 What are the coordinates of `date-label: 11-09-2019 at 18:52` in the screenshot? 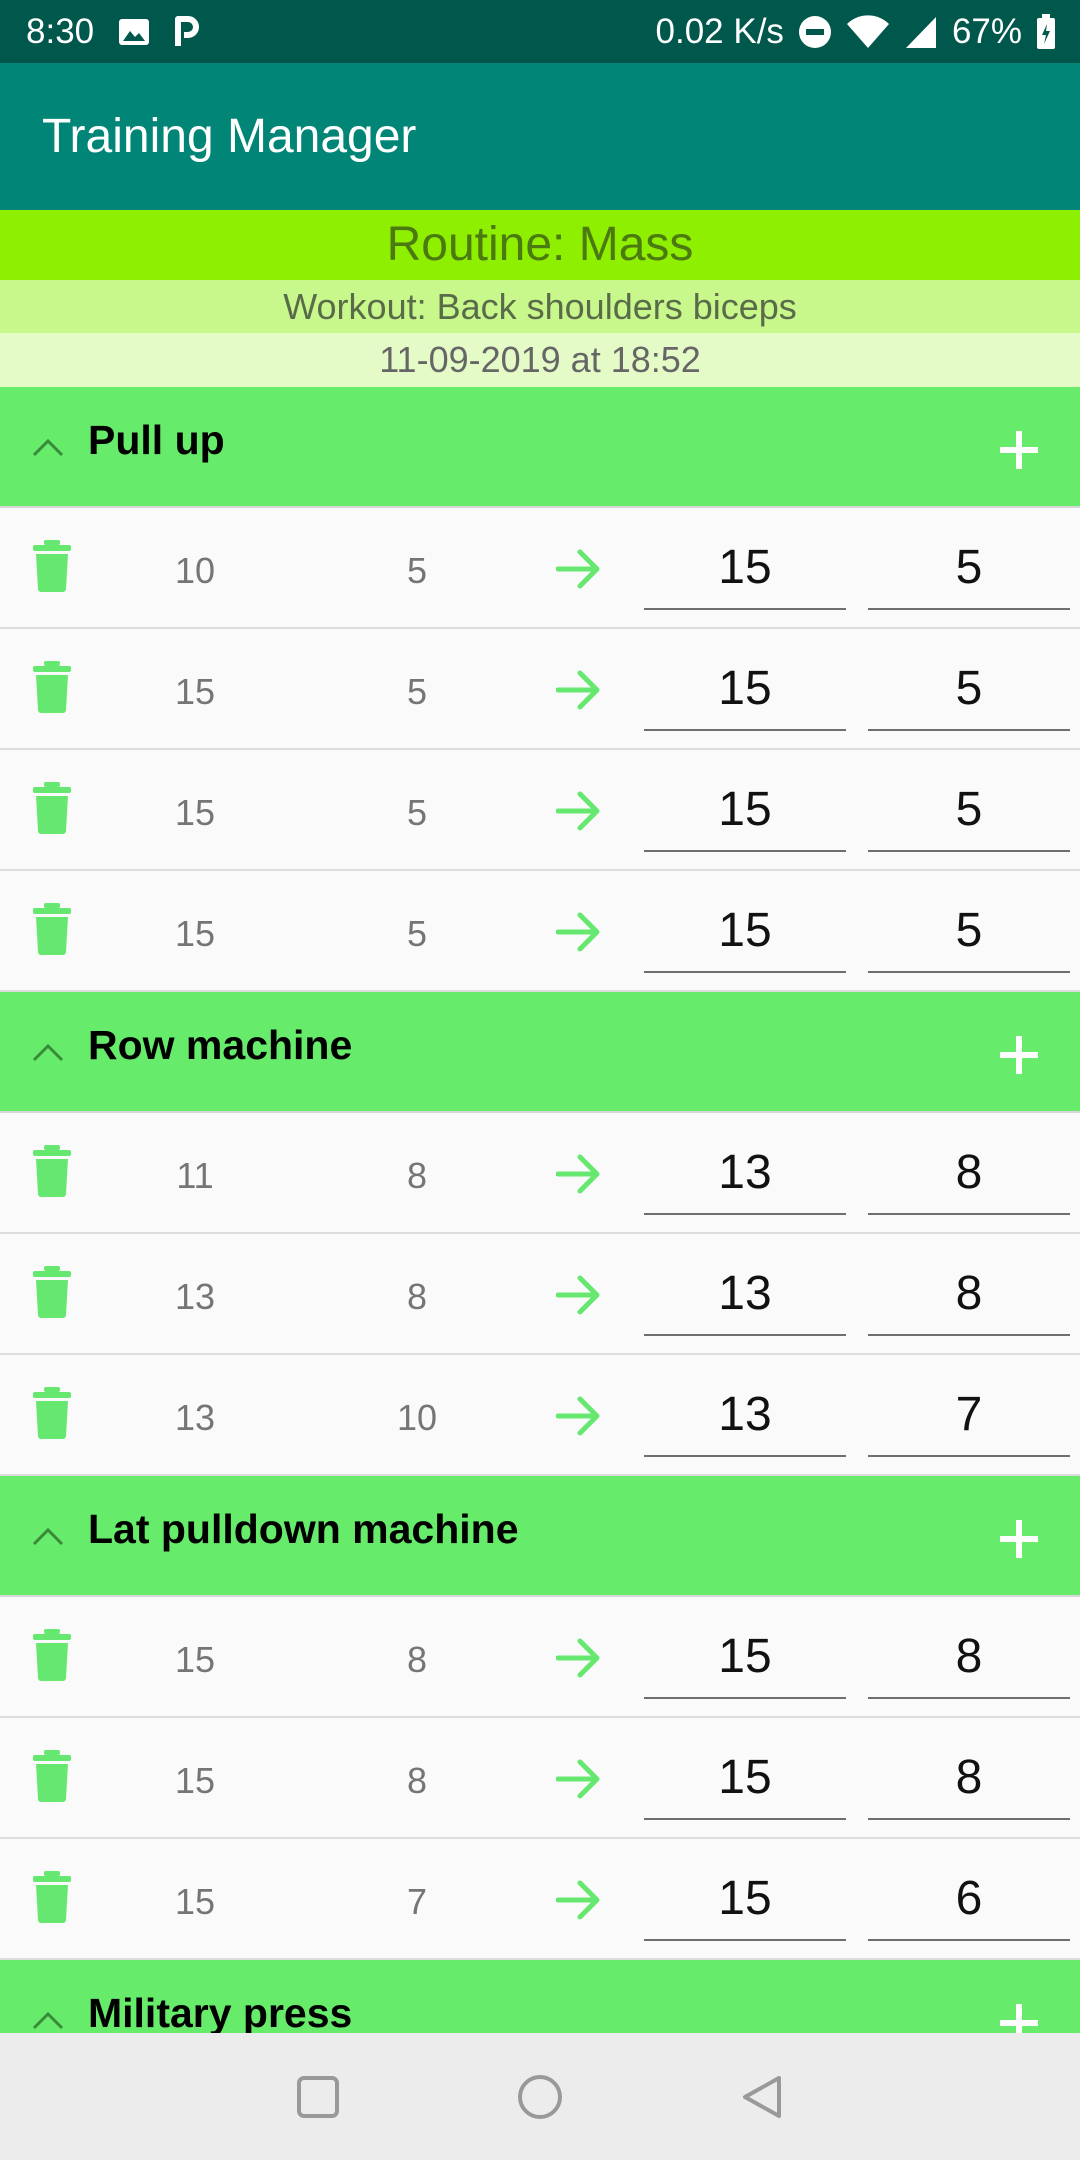 It's located at (540, 360).